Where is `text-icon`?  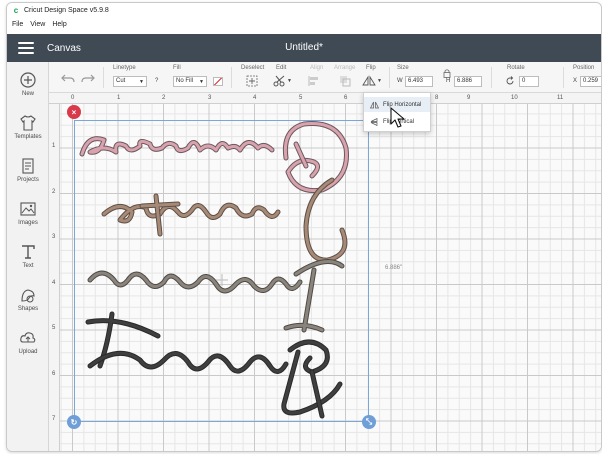
text-icon is located at coordinates (28, 252).